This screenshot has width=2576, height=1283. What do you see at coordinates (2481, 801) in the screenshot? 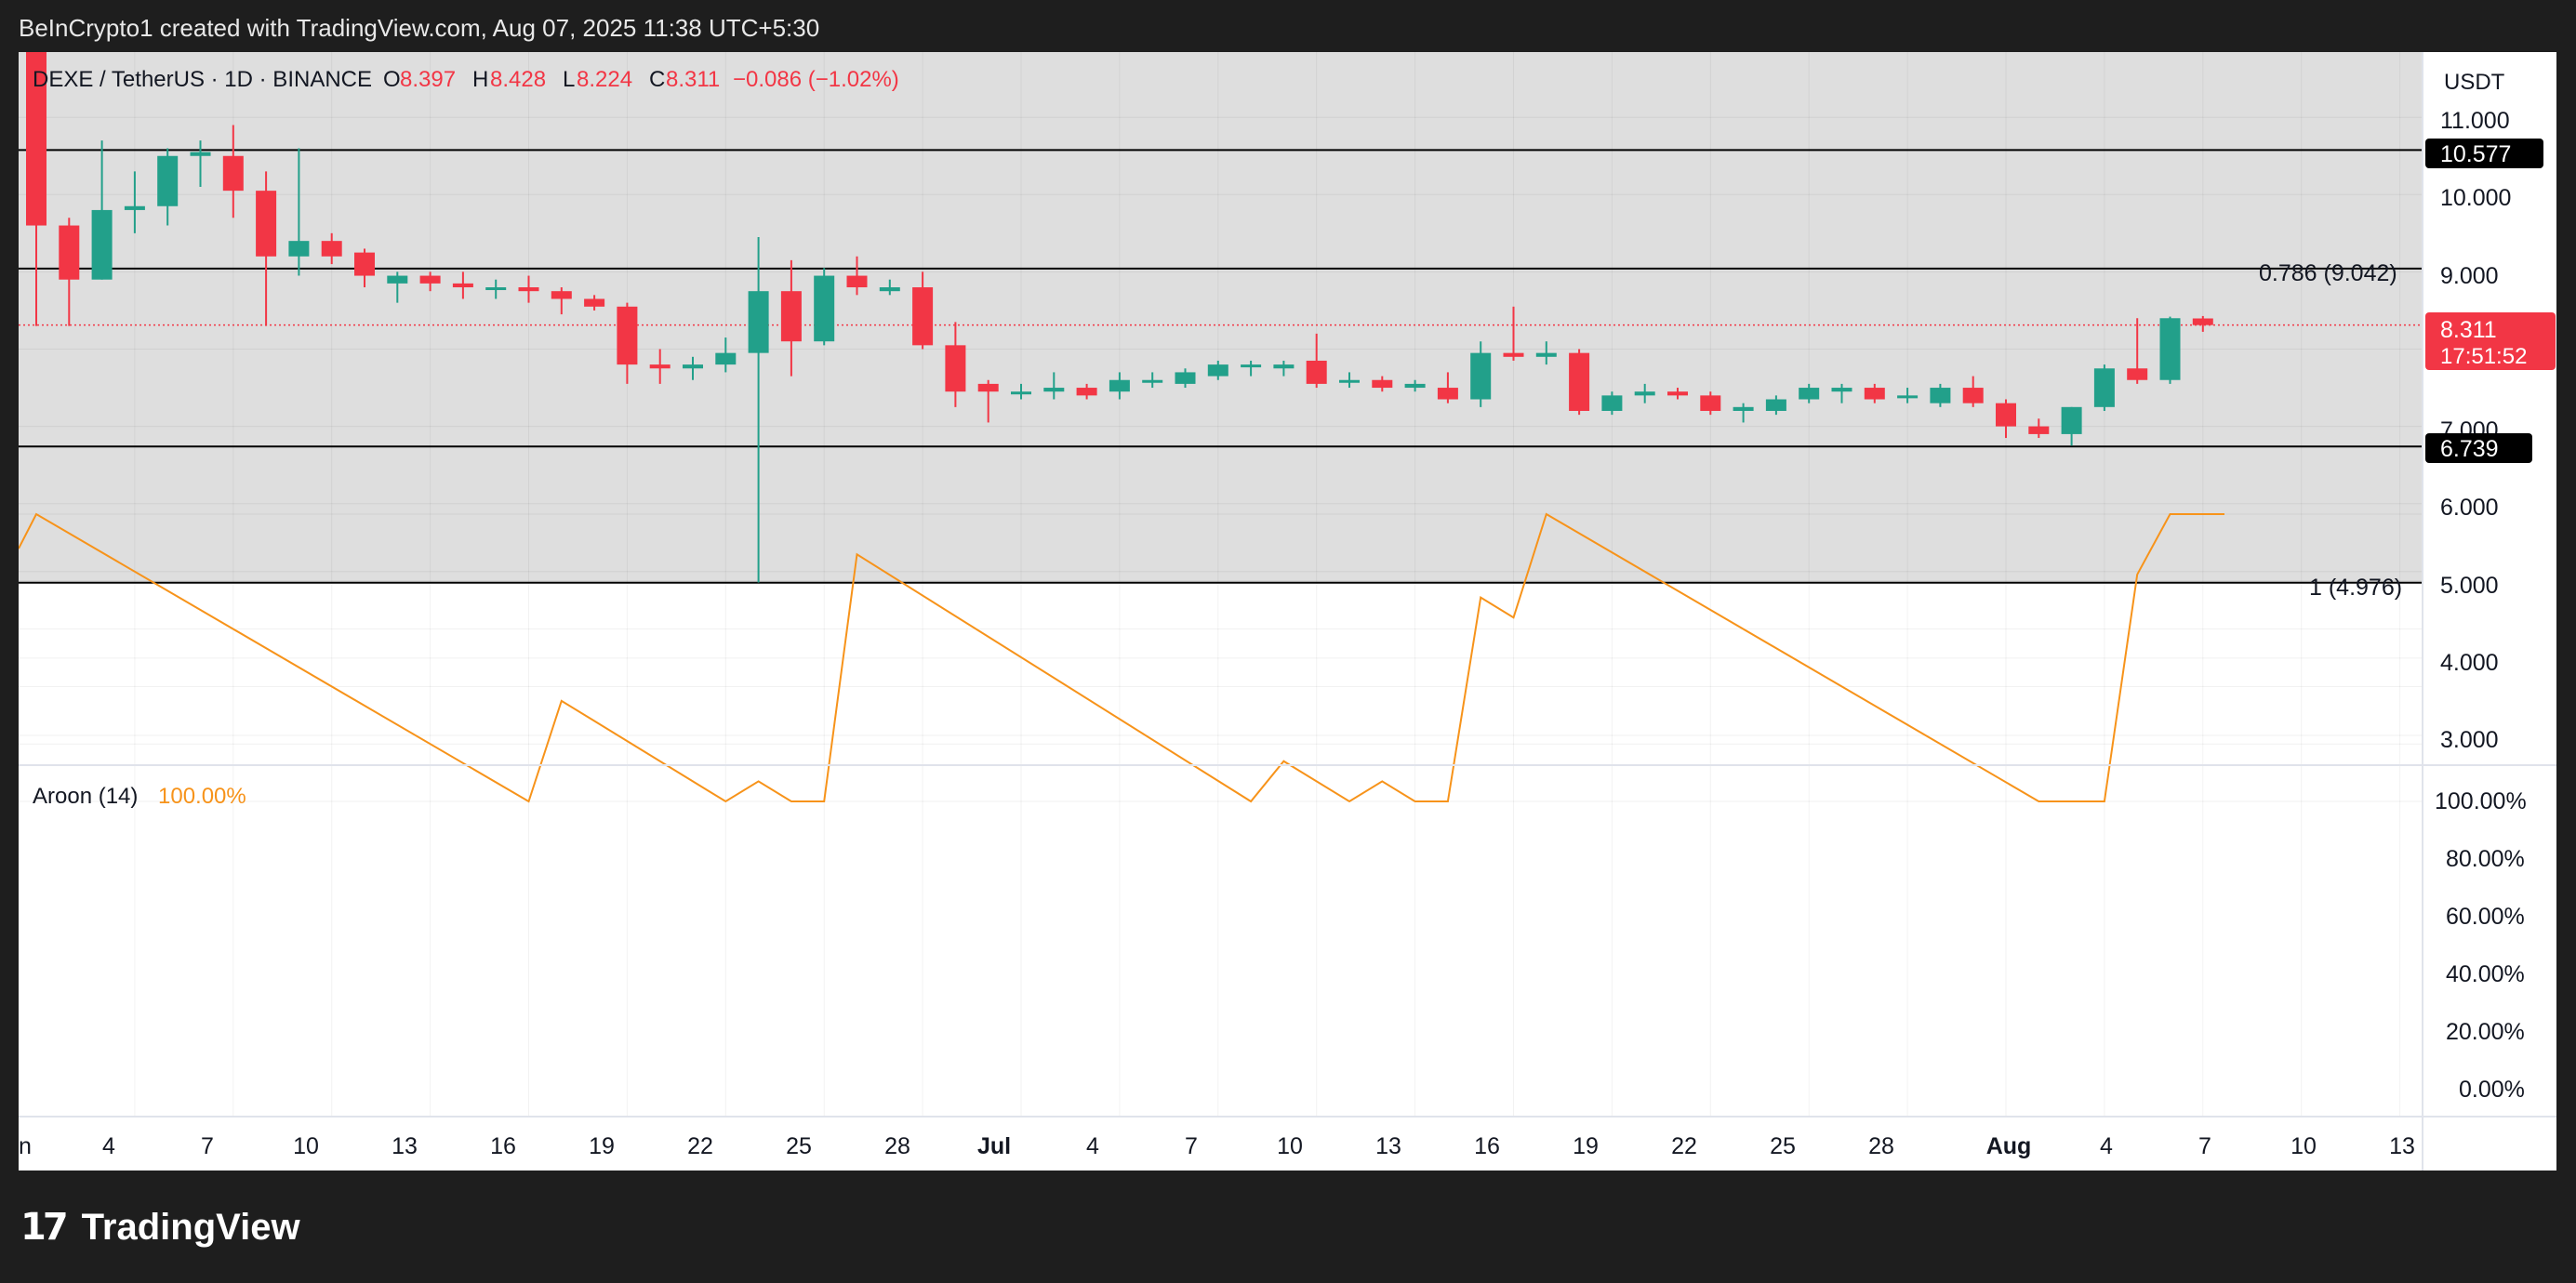
I see `aroon-tick: 100.00%` at bounding box center [2481, 801].